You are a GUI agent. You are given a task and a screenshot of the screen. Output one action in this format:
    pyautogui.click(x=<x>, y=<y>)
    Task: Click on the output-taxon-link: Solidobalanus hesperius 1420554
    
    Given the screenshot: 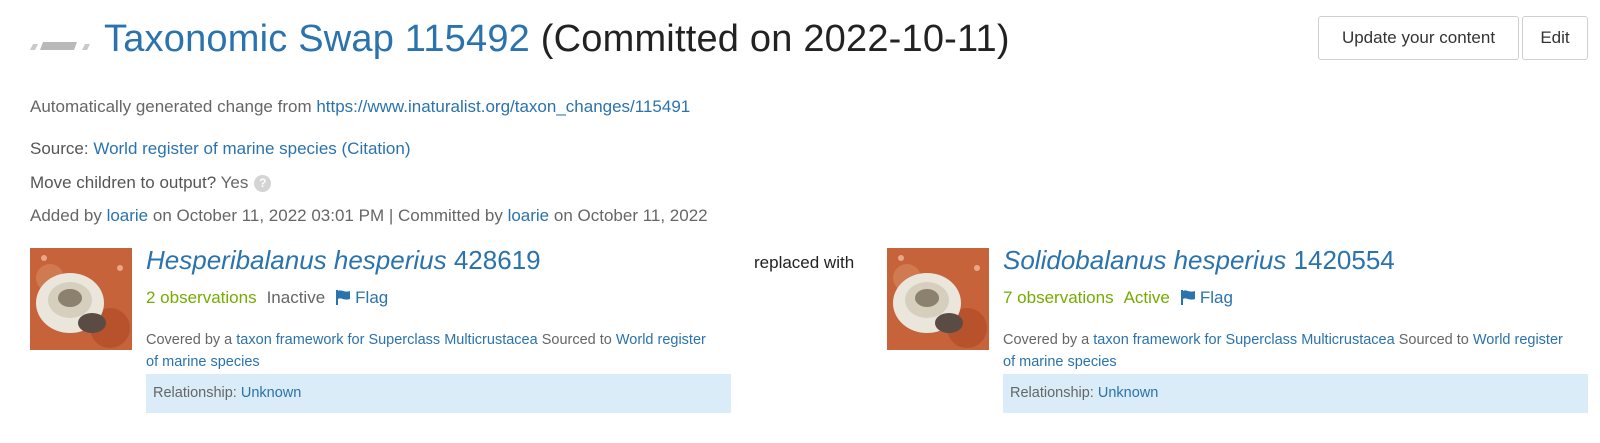 What is the action you would take?
    pyautogui.click(x=1199, y=260)
    